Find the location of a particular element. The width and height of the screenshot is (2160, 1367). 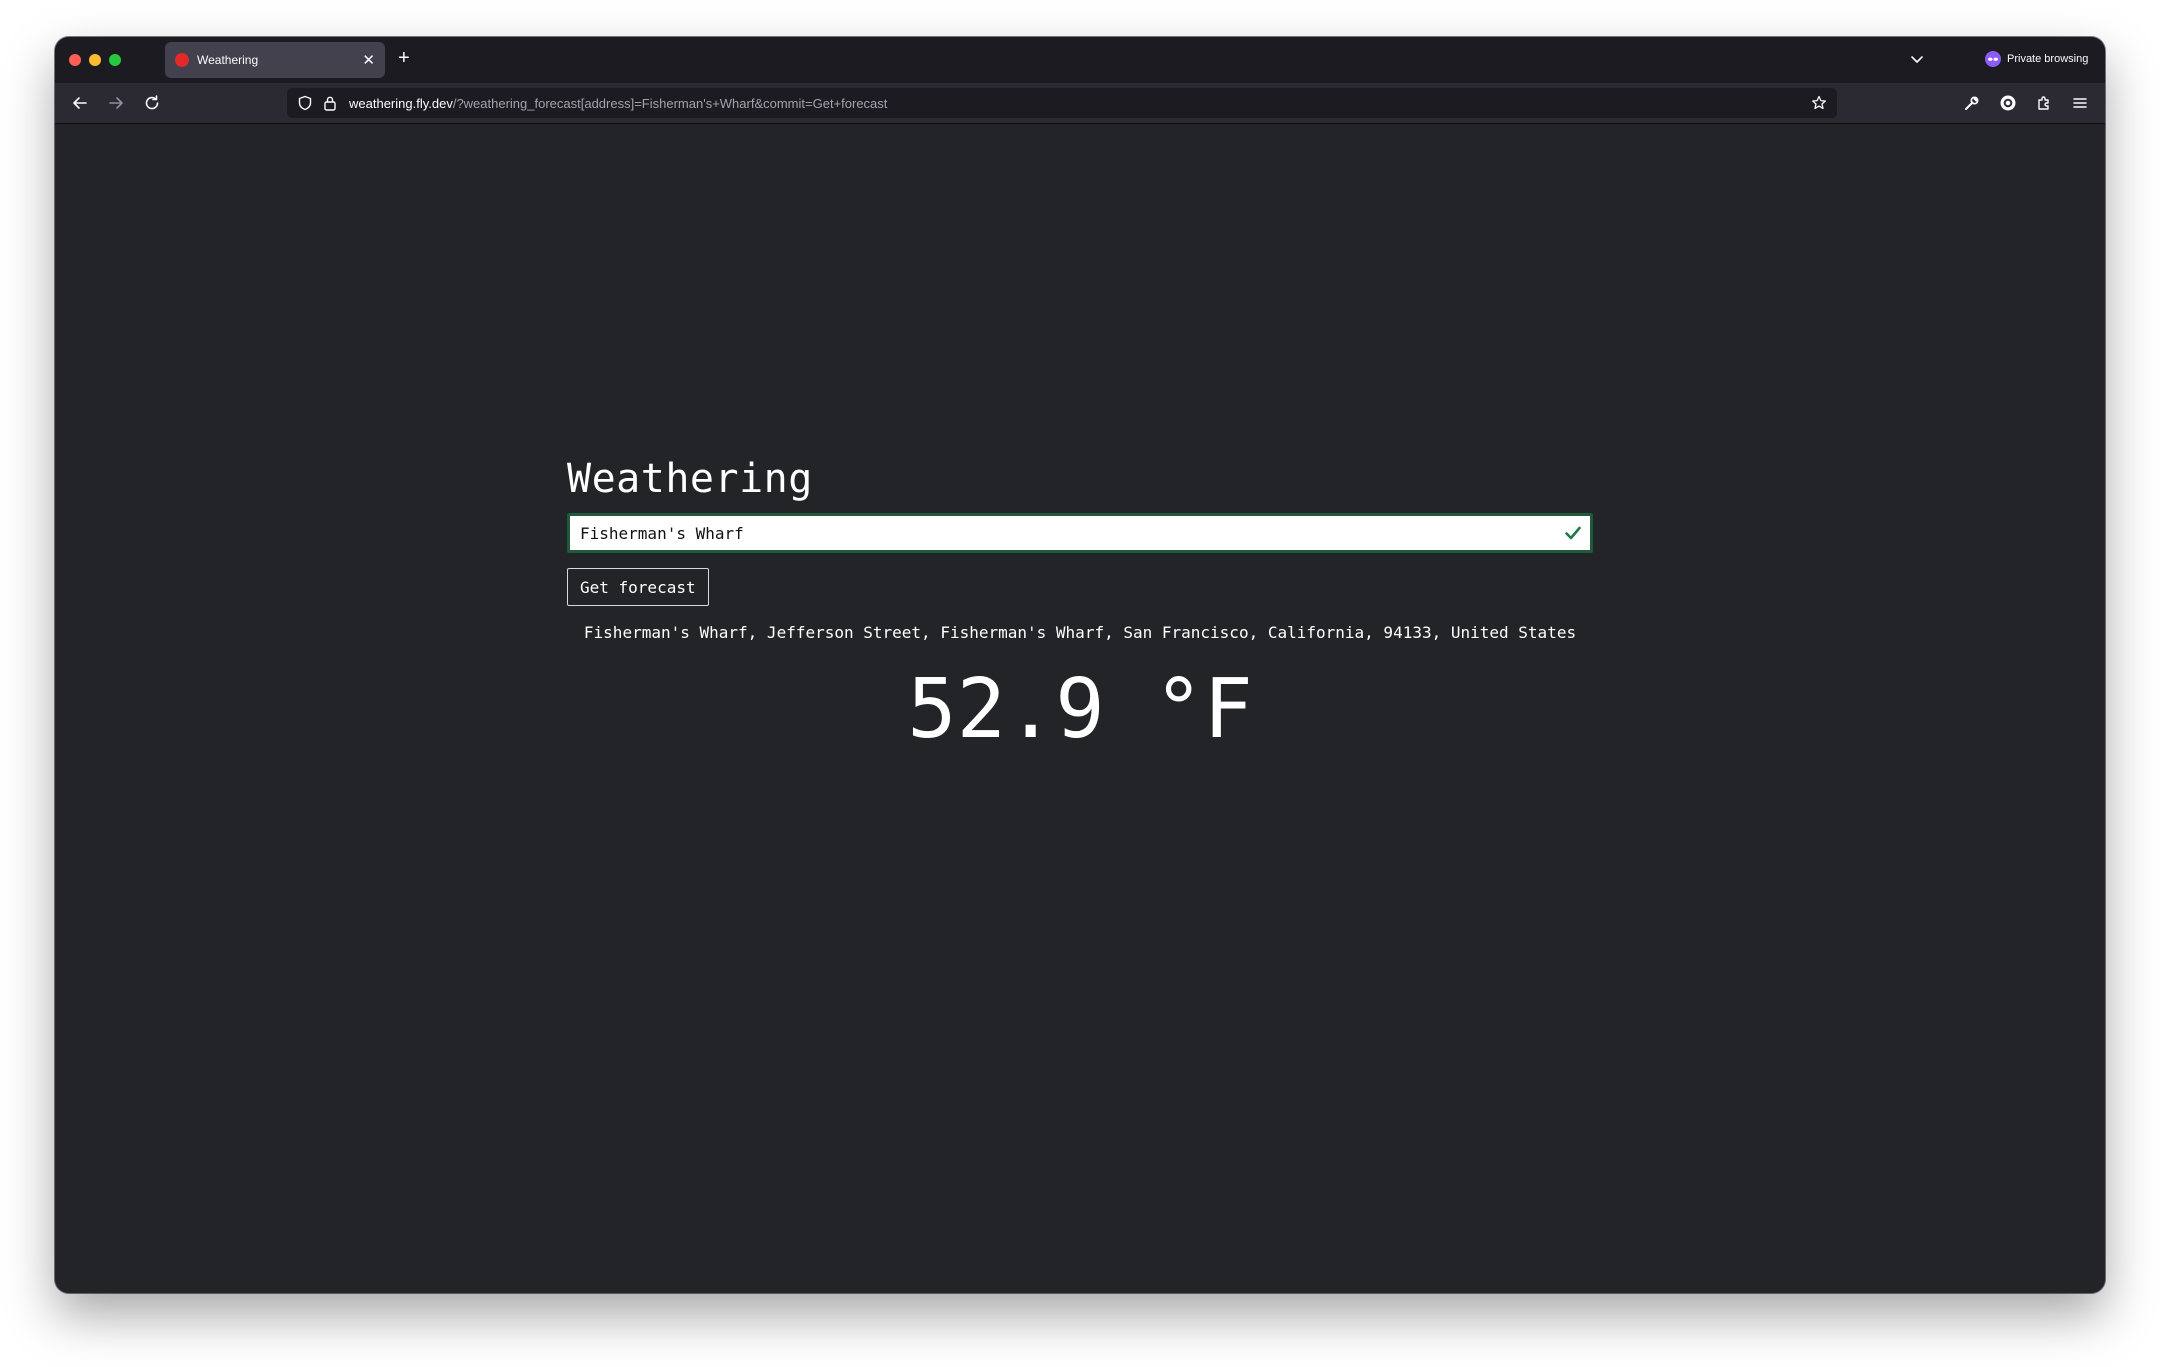

tab-favicon-icon is located at coordinates (182, 60).